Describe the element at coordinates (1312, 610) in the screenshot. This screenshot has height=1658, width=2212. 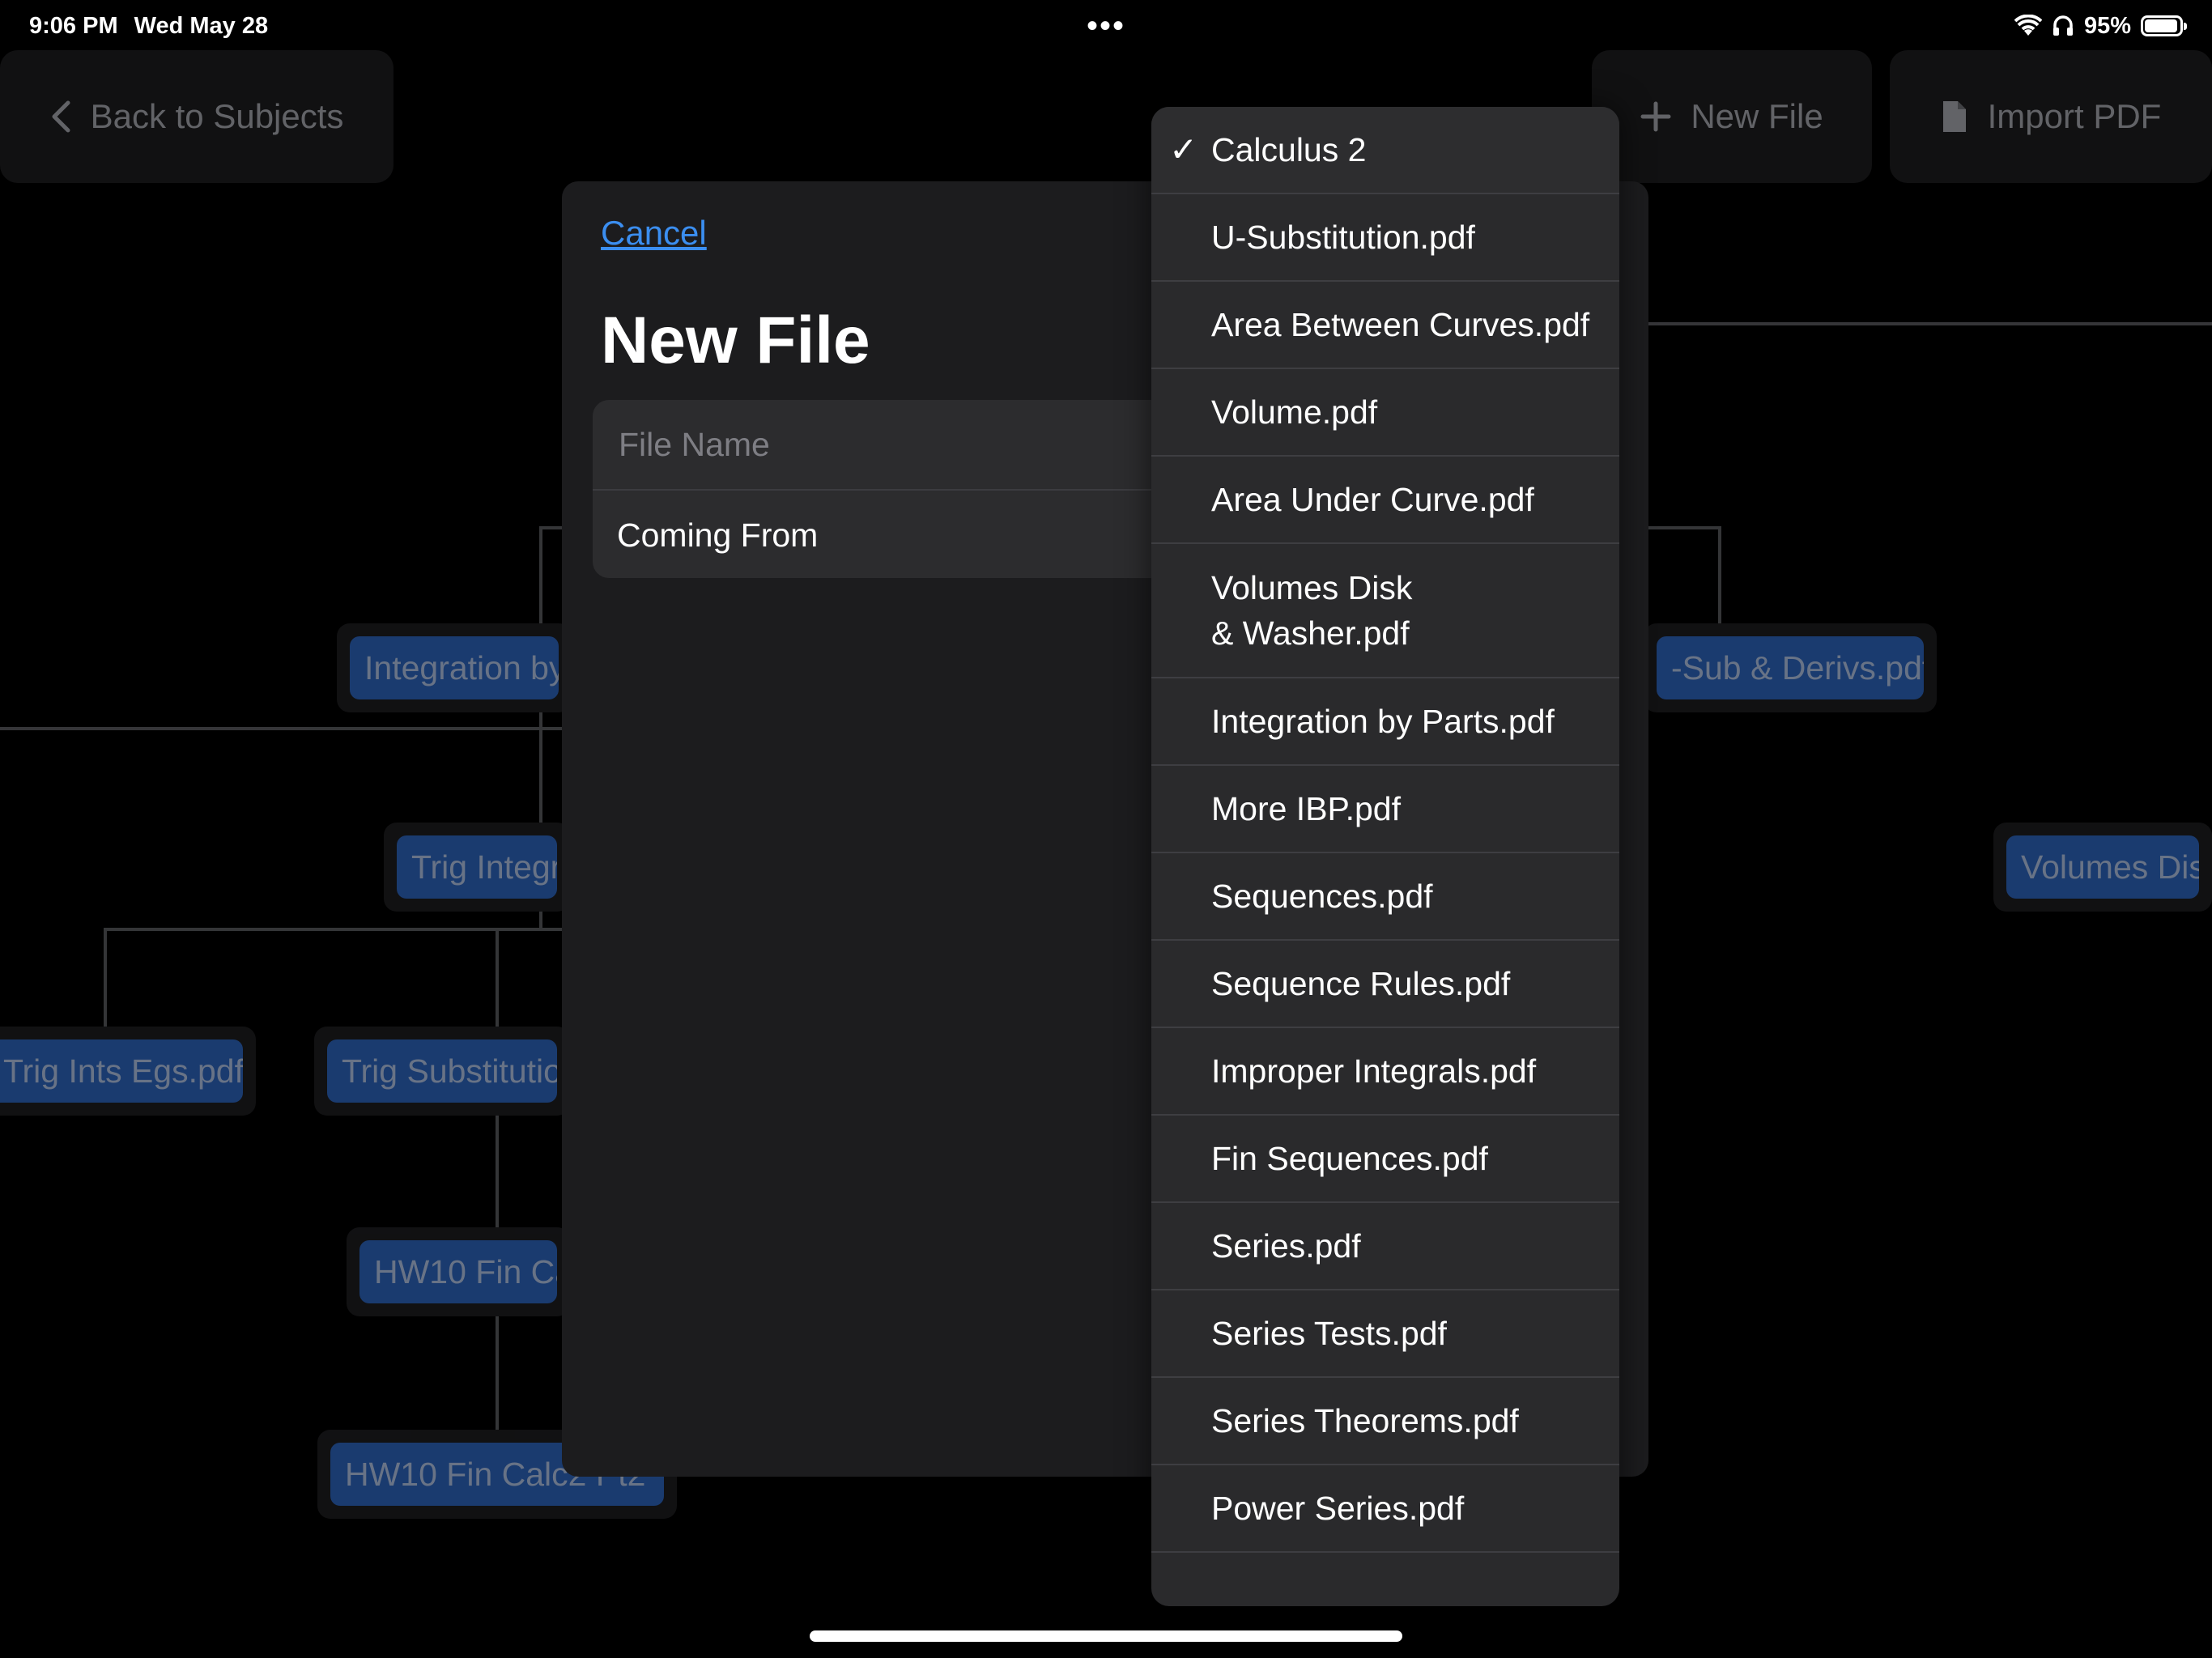
I see `menu-item-label: Volumes Disk & Washer.pdf` at that location.